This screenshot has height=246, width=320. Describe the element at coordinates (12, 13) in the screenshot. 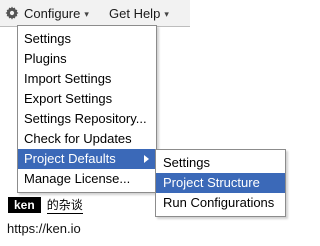

I see `gear-icon` at that location.